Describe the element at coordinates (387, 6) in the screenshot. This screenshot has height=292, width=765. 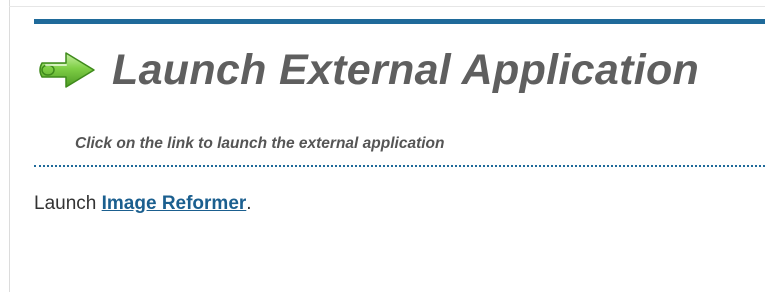
I see `top-border` at that location.